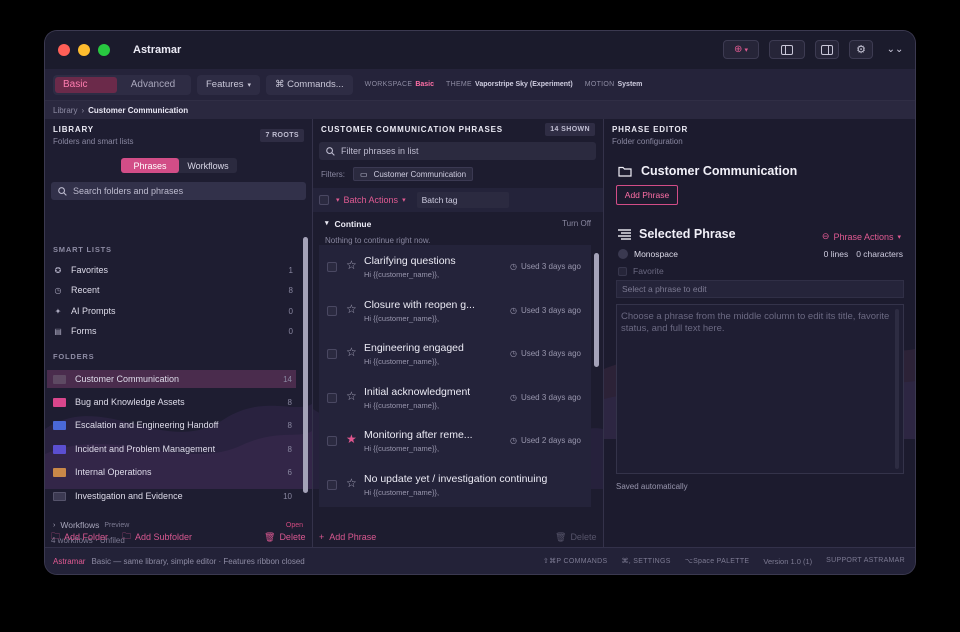 Image resolution: width=960 pixels, height=632 pixels. What do you see at coordinates (62, 191) in the screenshot?
I see `search-icon` at bounding box center [62, 191].